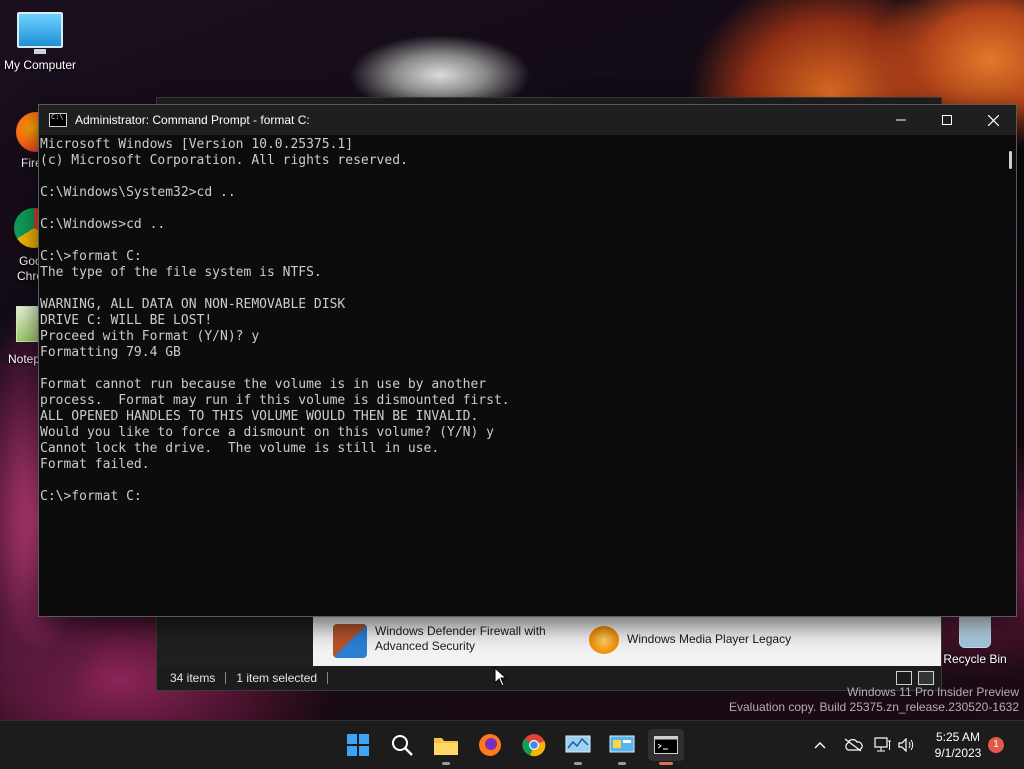 This screenshot has height=769, width=1024. I want to click on chevron-up-icon, so click(820, 745).